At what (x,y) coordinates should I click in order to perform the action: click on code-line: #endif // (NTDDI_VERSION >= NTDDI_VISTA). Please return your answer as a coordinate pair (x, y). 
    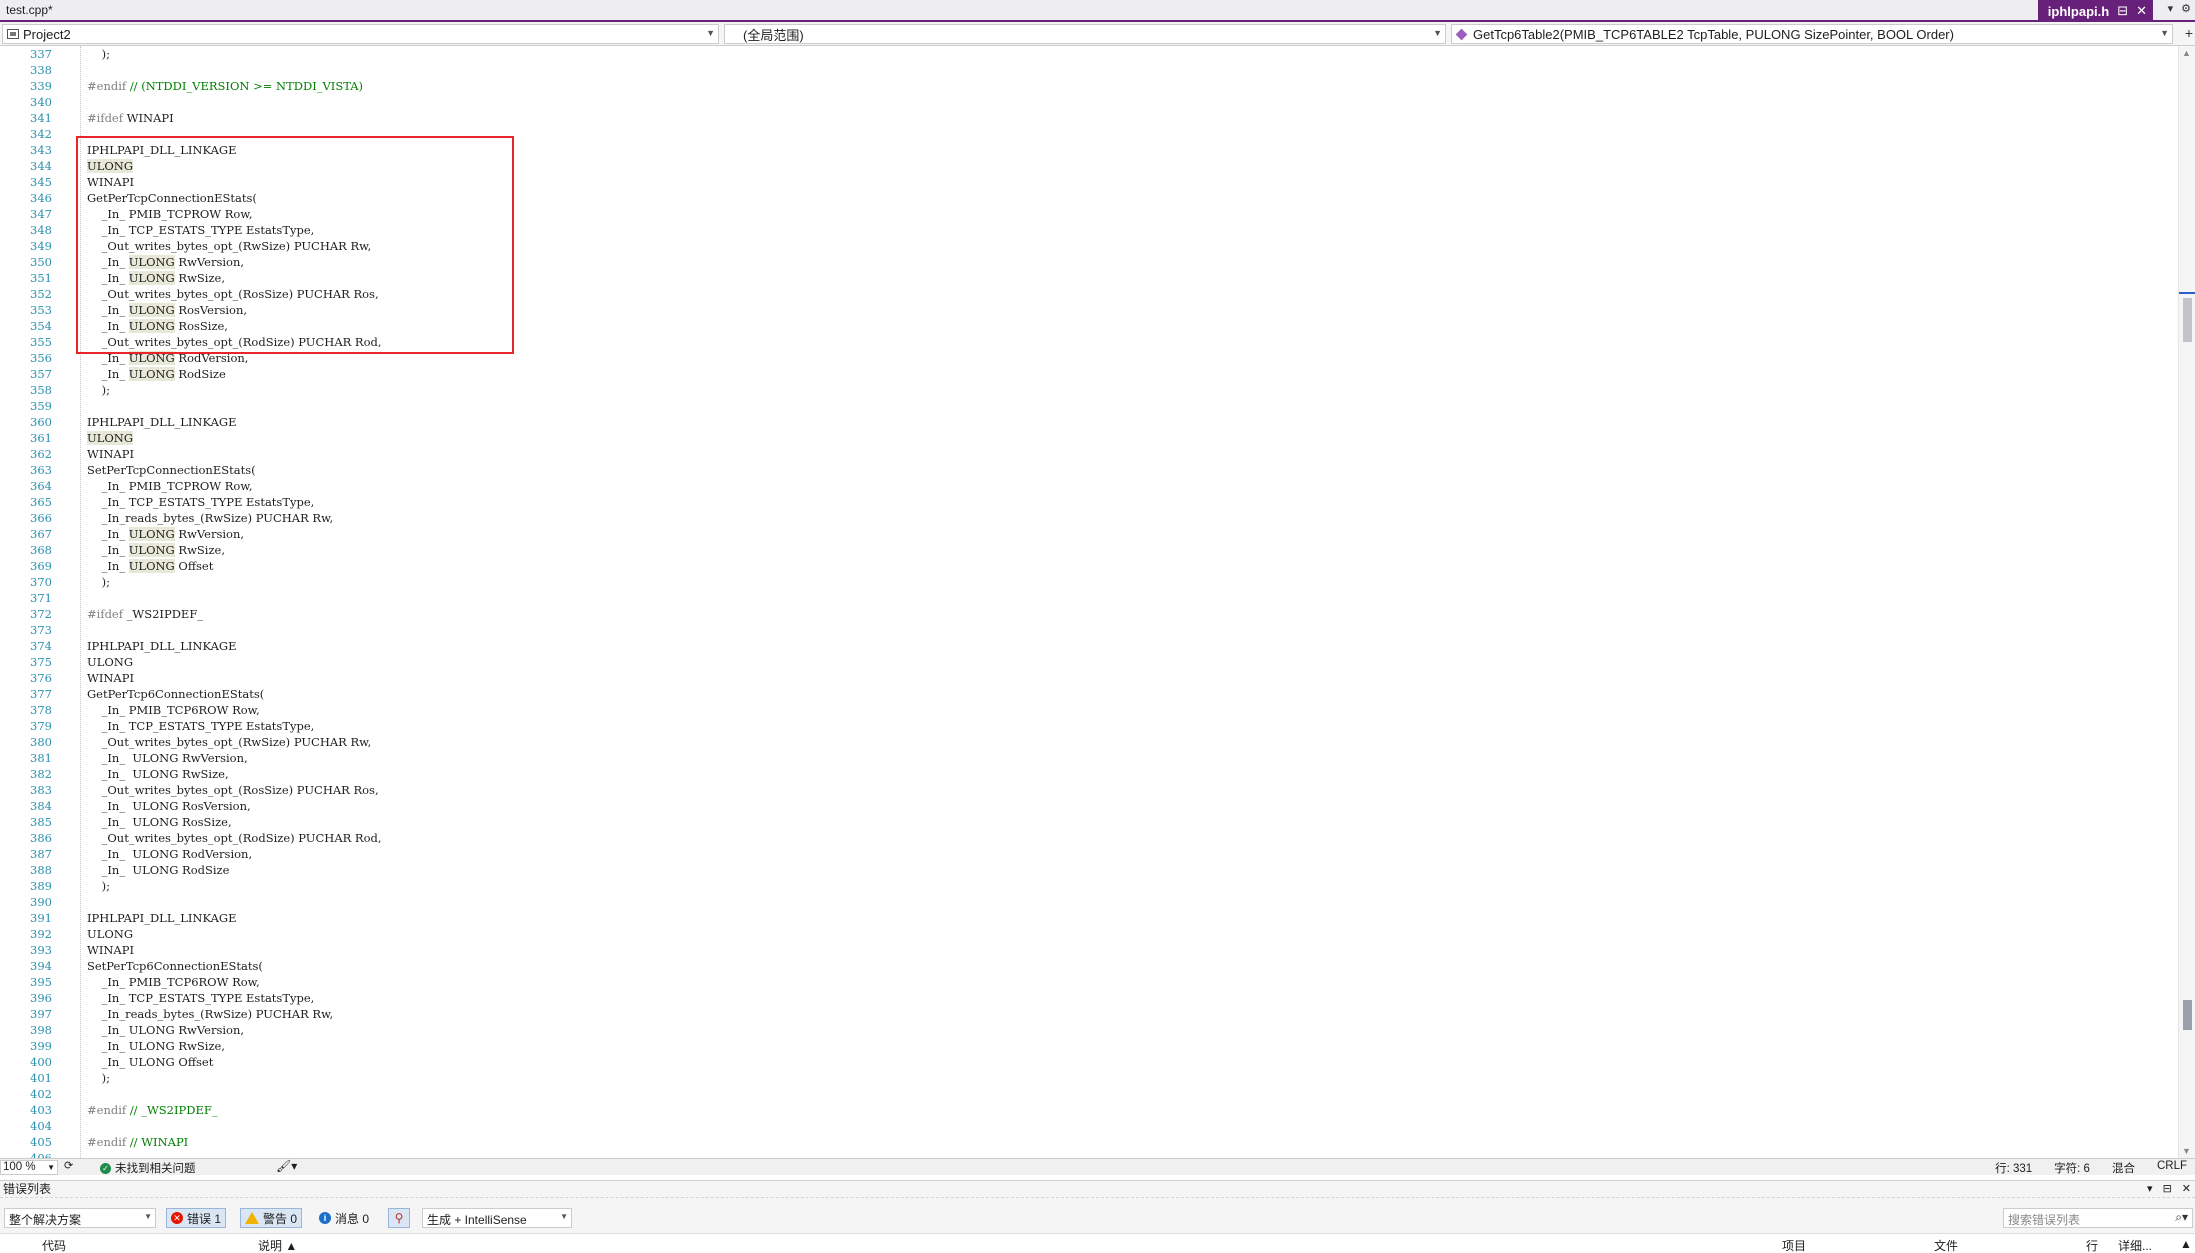
    Looking at the image, I should click on (225, 86).